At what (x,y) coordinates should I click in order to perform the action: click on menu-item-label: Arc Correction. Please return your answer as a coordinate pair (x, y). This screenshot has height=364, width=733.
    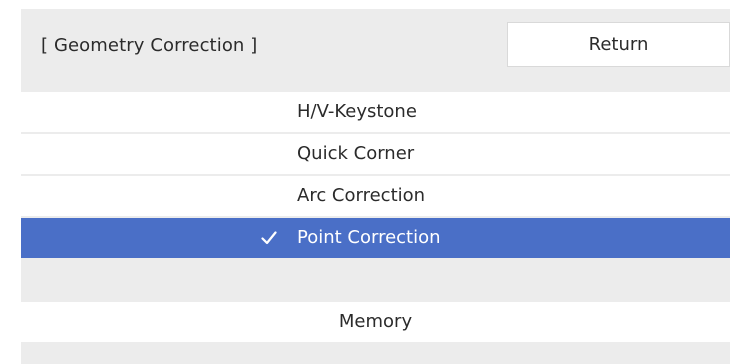
    Looking at the image, I should click on (361, 195).